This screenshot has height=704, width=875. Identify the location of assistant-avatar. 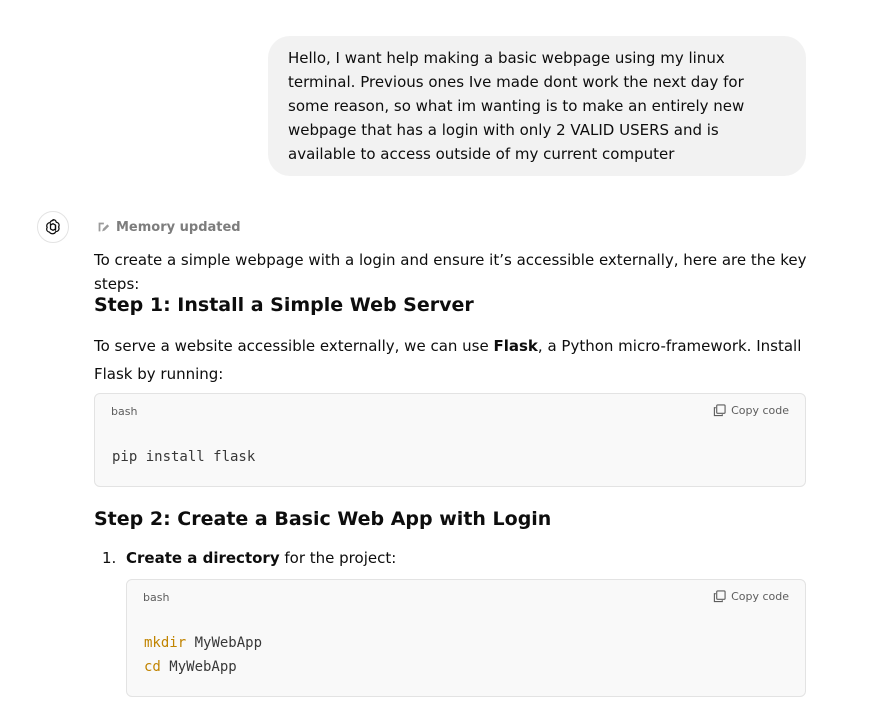
(53, 227).